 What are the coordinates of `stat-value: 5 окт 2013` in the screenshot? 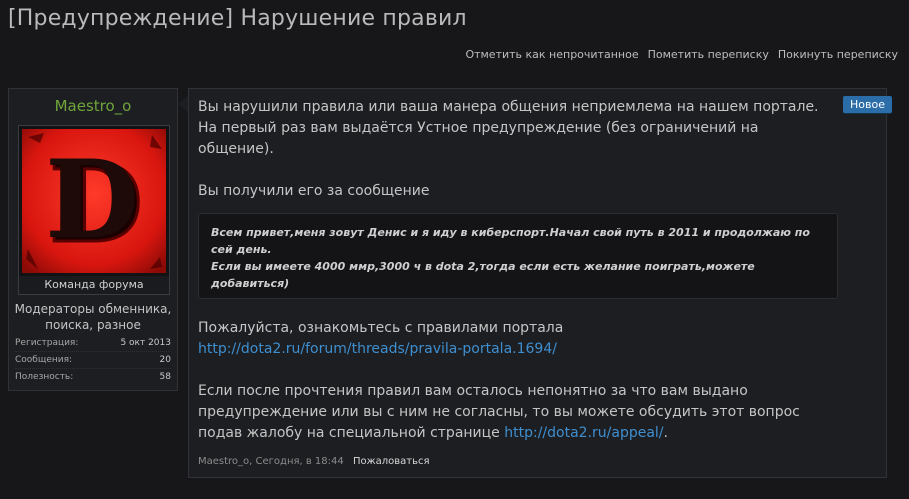 It's located at (145, 343).